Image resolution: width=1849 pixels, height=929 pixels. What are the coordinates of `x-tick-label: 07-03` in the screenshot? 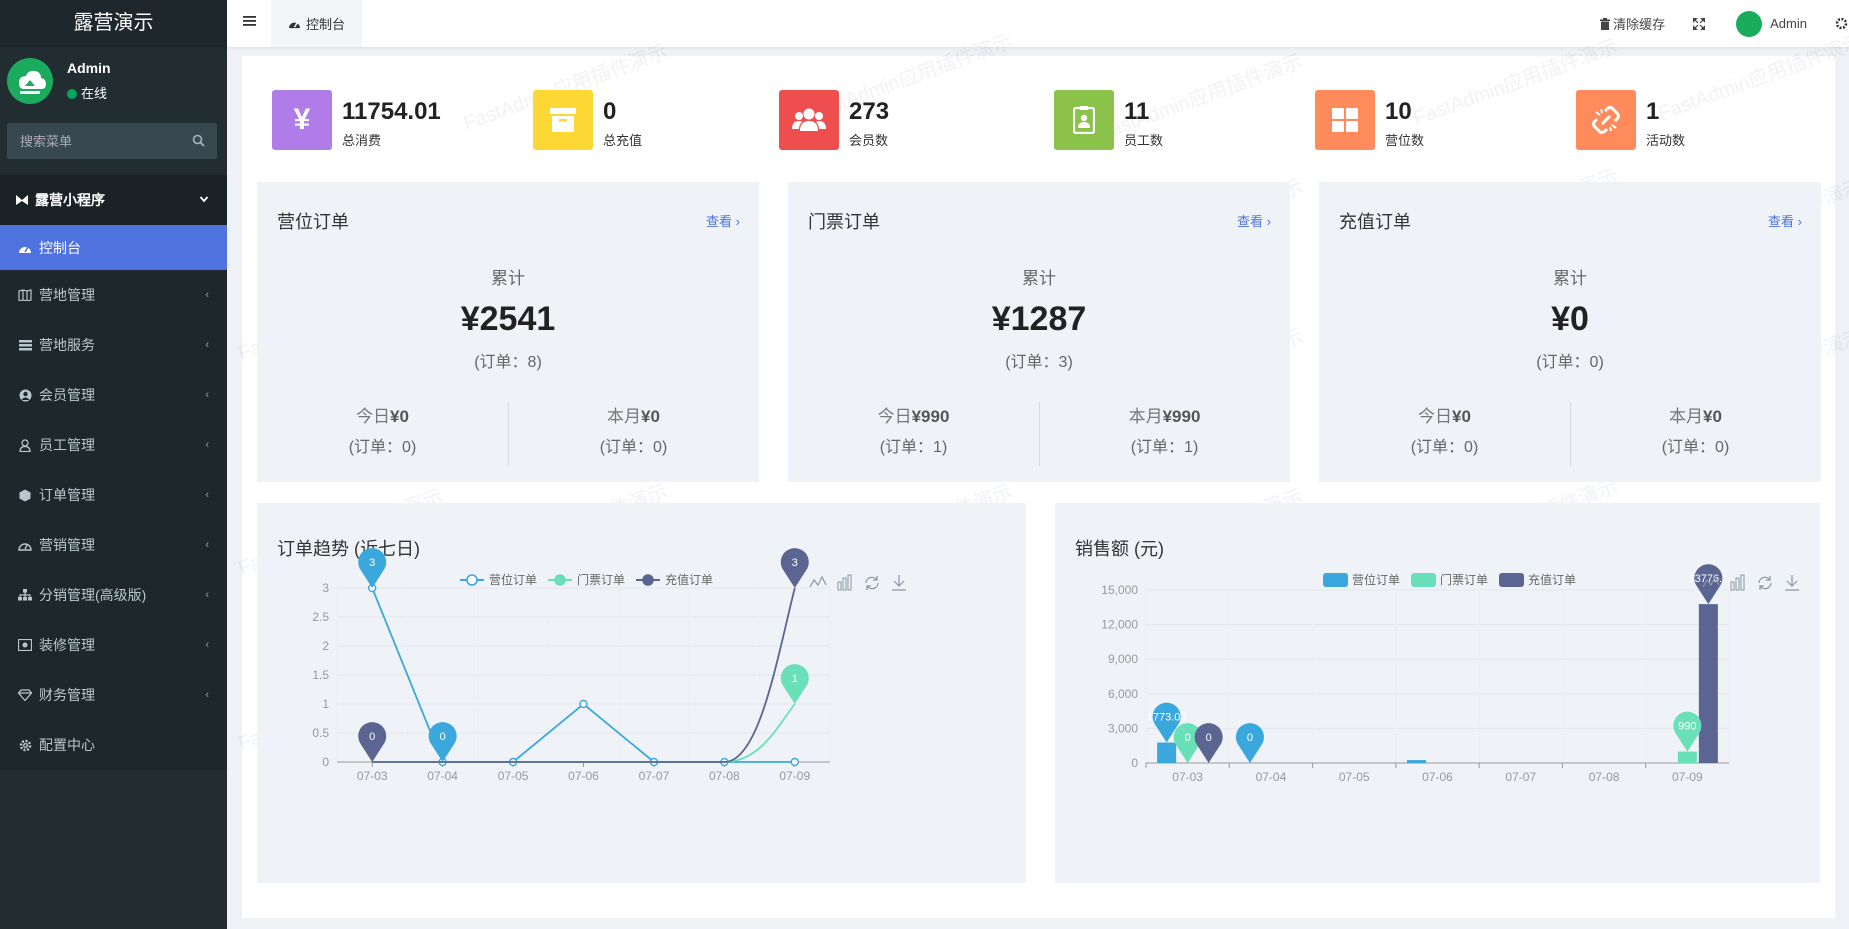 It's located at (372, 776).